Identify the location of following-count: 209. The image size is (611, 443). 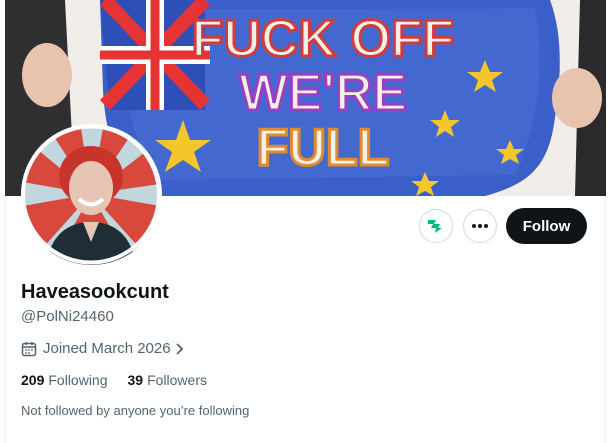
(33, 380).